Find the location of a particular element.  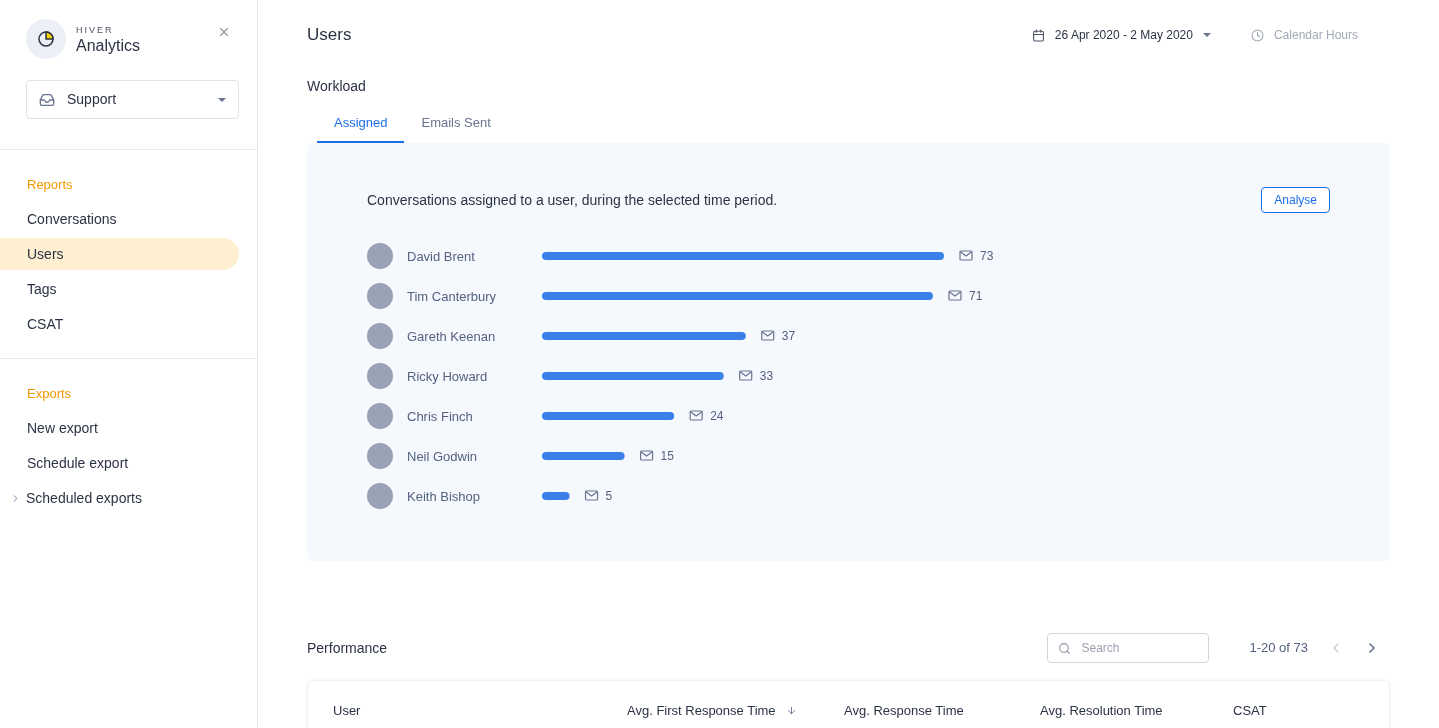

column-header: User is located at coordinates (347, 711).